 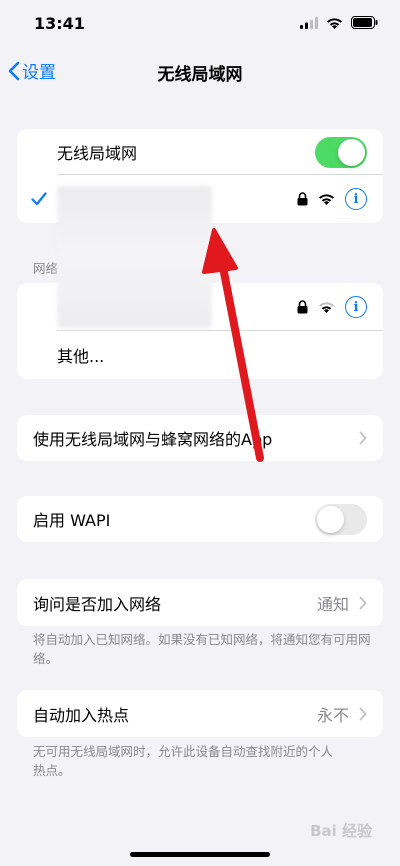 I want to click on wapi-row: 启用 WAPI, so click(x=200, y=519).